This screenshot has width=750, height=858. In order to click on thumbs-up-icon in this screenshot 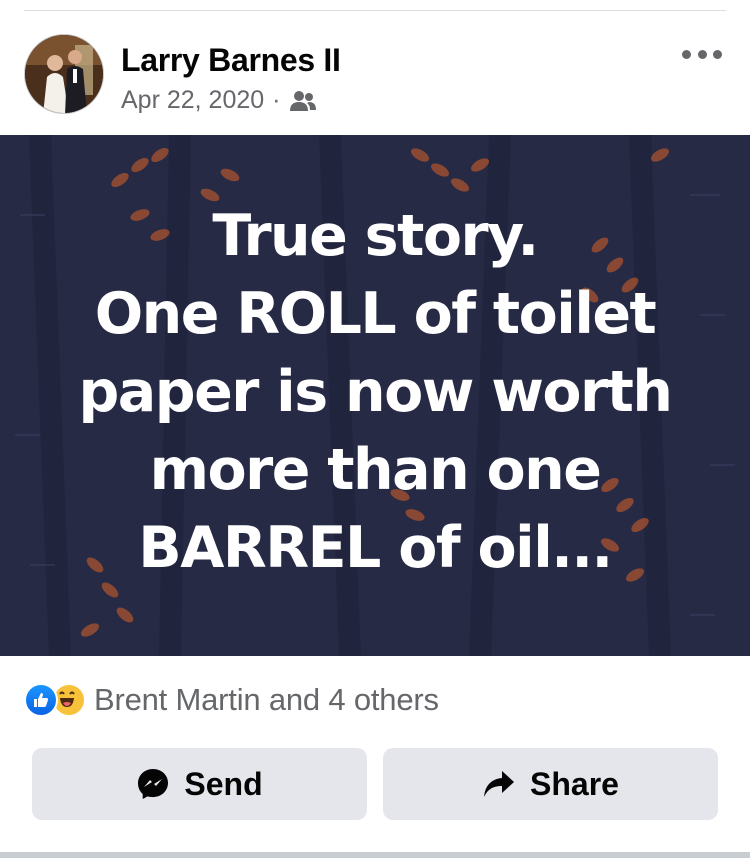, I will do `click(41, 700)`.